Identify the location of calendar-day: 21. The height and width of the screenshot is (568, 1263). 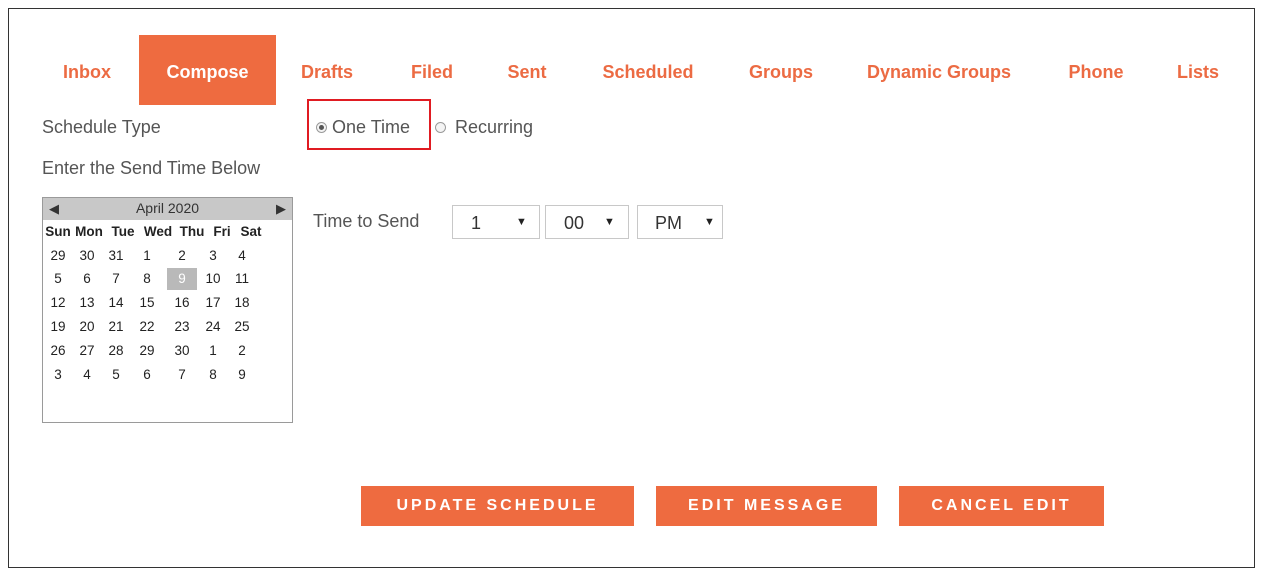
(116, 326).